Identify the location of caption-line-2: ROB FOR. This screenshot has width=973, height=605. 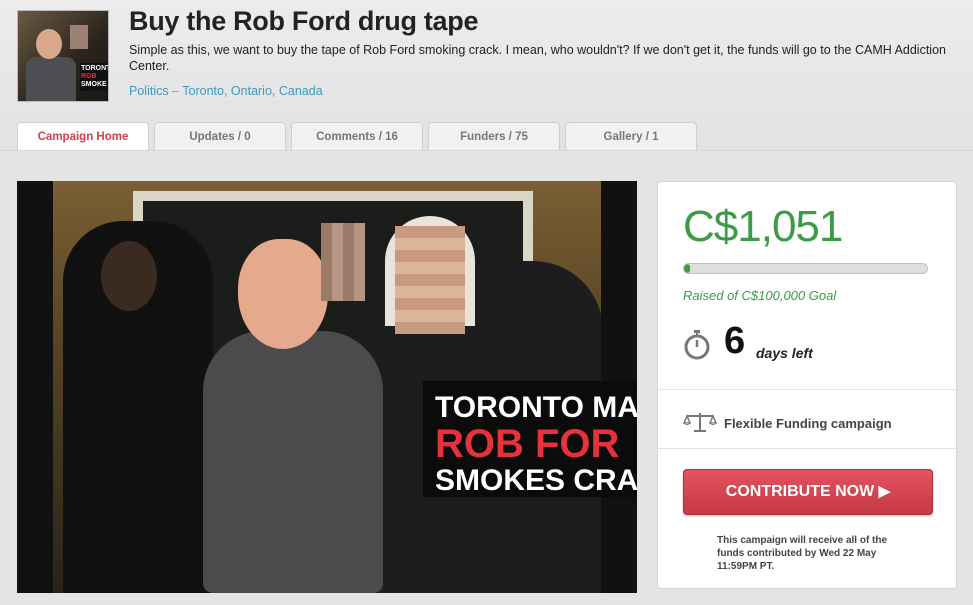
(527, 444).